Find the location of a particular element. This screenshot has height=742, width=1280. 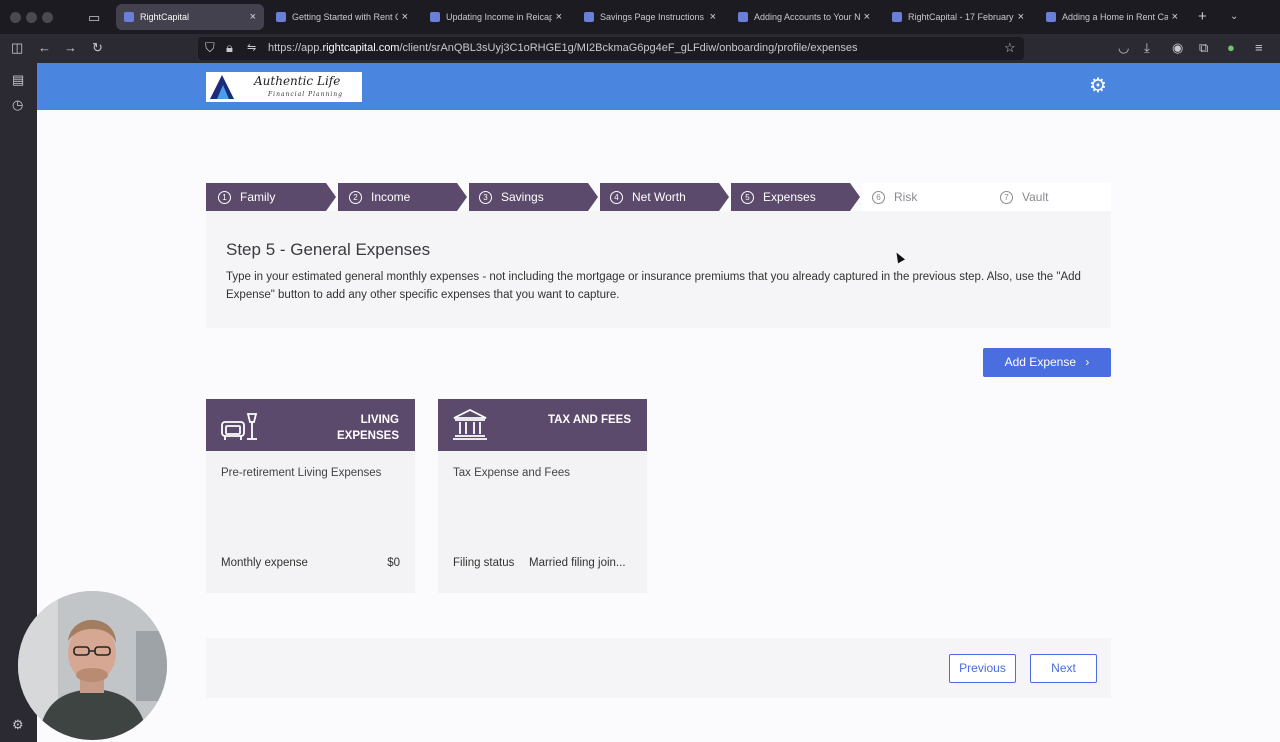

chevron-right-icon: › is located at coordinates (1087, 362).